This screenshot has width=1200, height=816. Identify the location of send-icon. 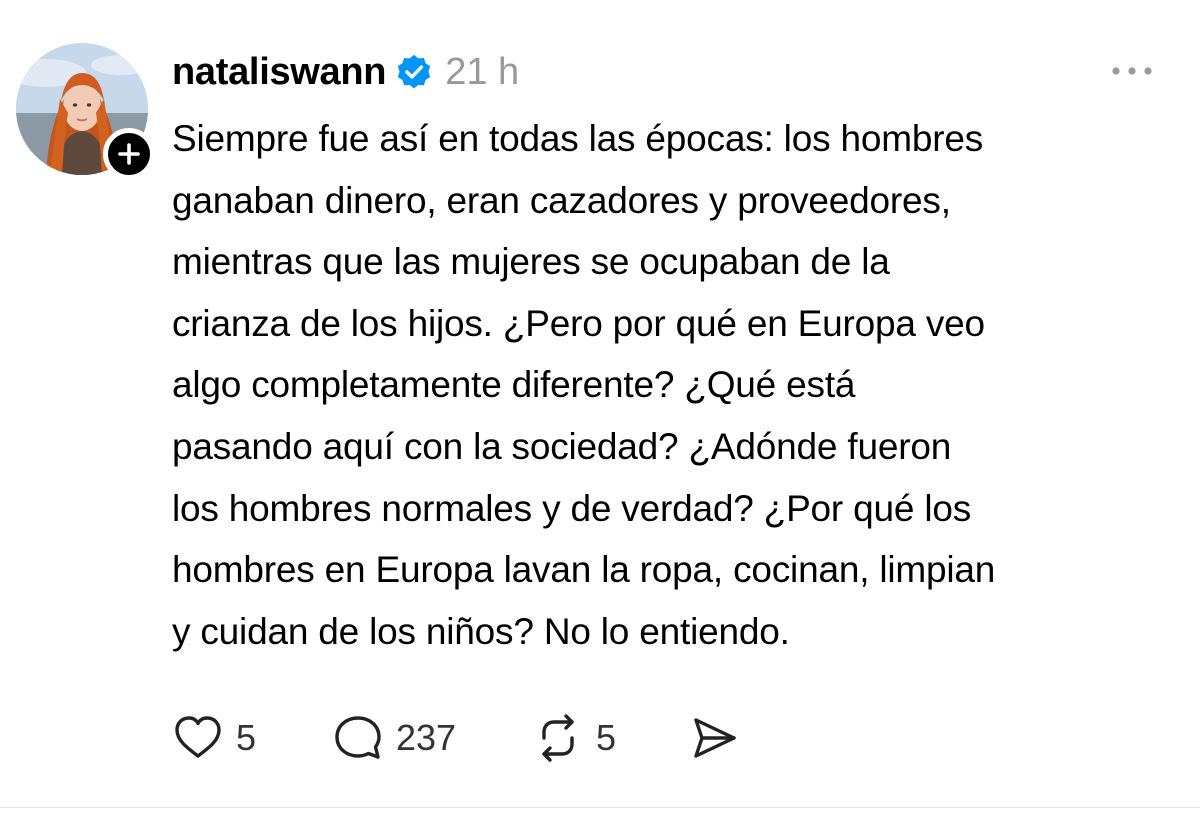
(715, 738).